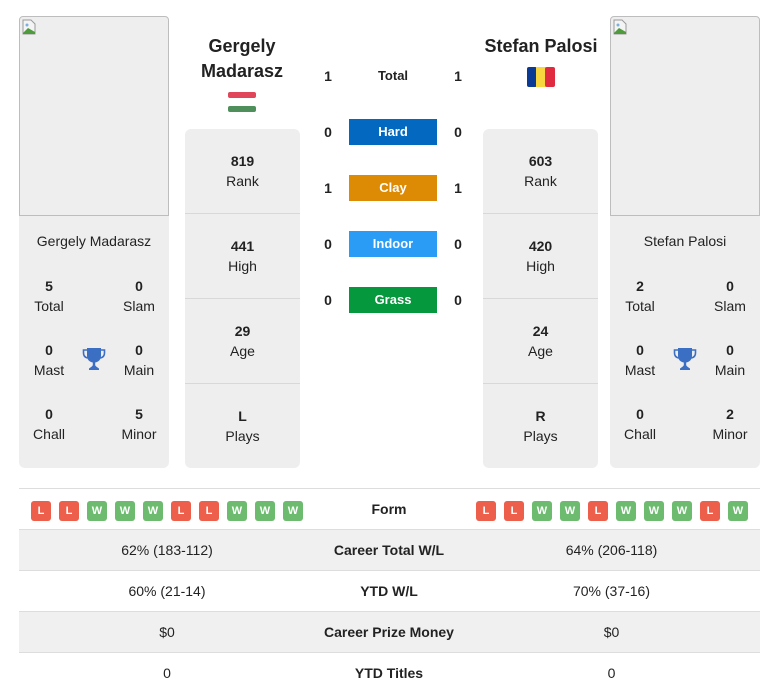 Image resolution: width=779 pixels, height=699 pixels. Describe the element at coordinates (611, 673) in the screenshot. I see `stats-right-value: 0` at that location.